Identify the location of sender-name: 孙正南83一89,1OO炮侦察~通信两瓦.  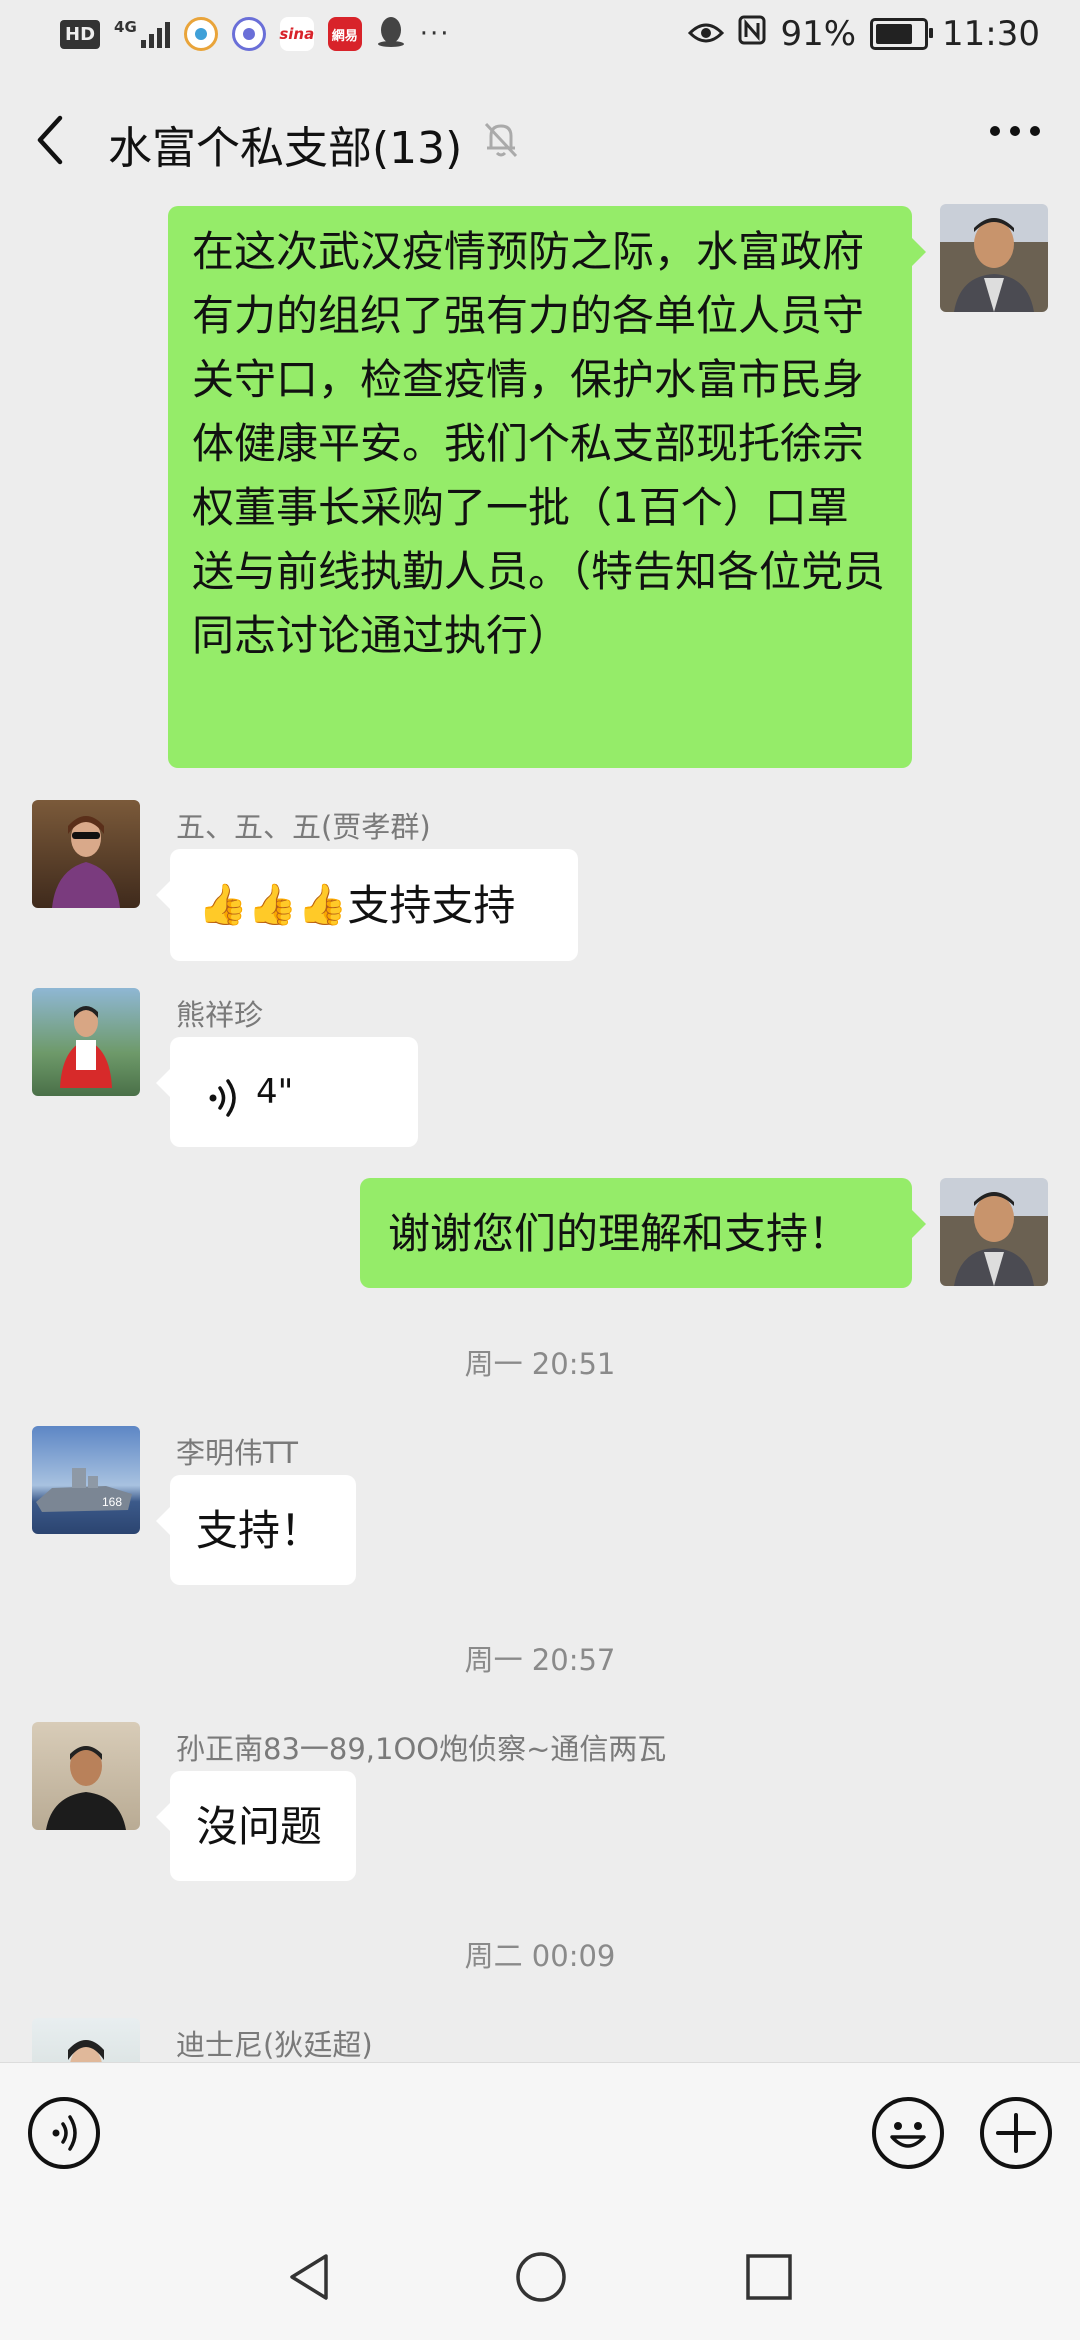
(421, 1749).